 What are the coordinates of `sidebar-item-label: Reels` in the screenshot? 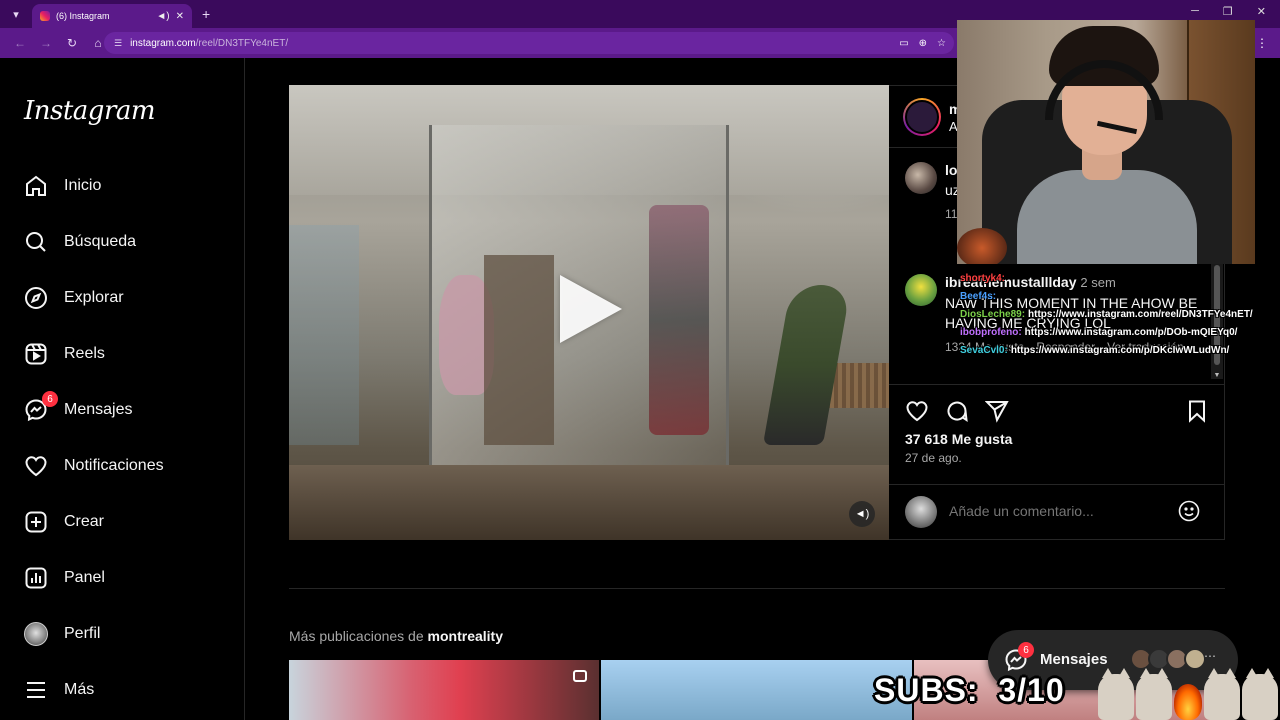 It's located at (84, 353).